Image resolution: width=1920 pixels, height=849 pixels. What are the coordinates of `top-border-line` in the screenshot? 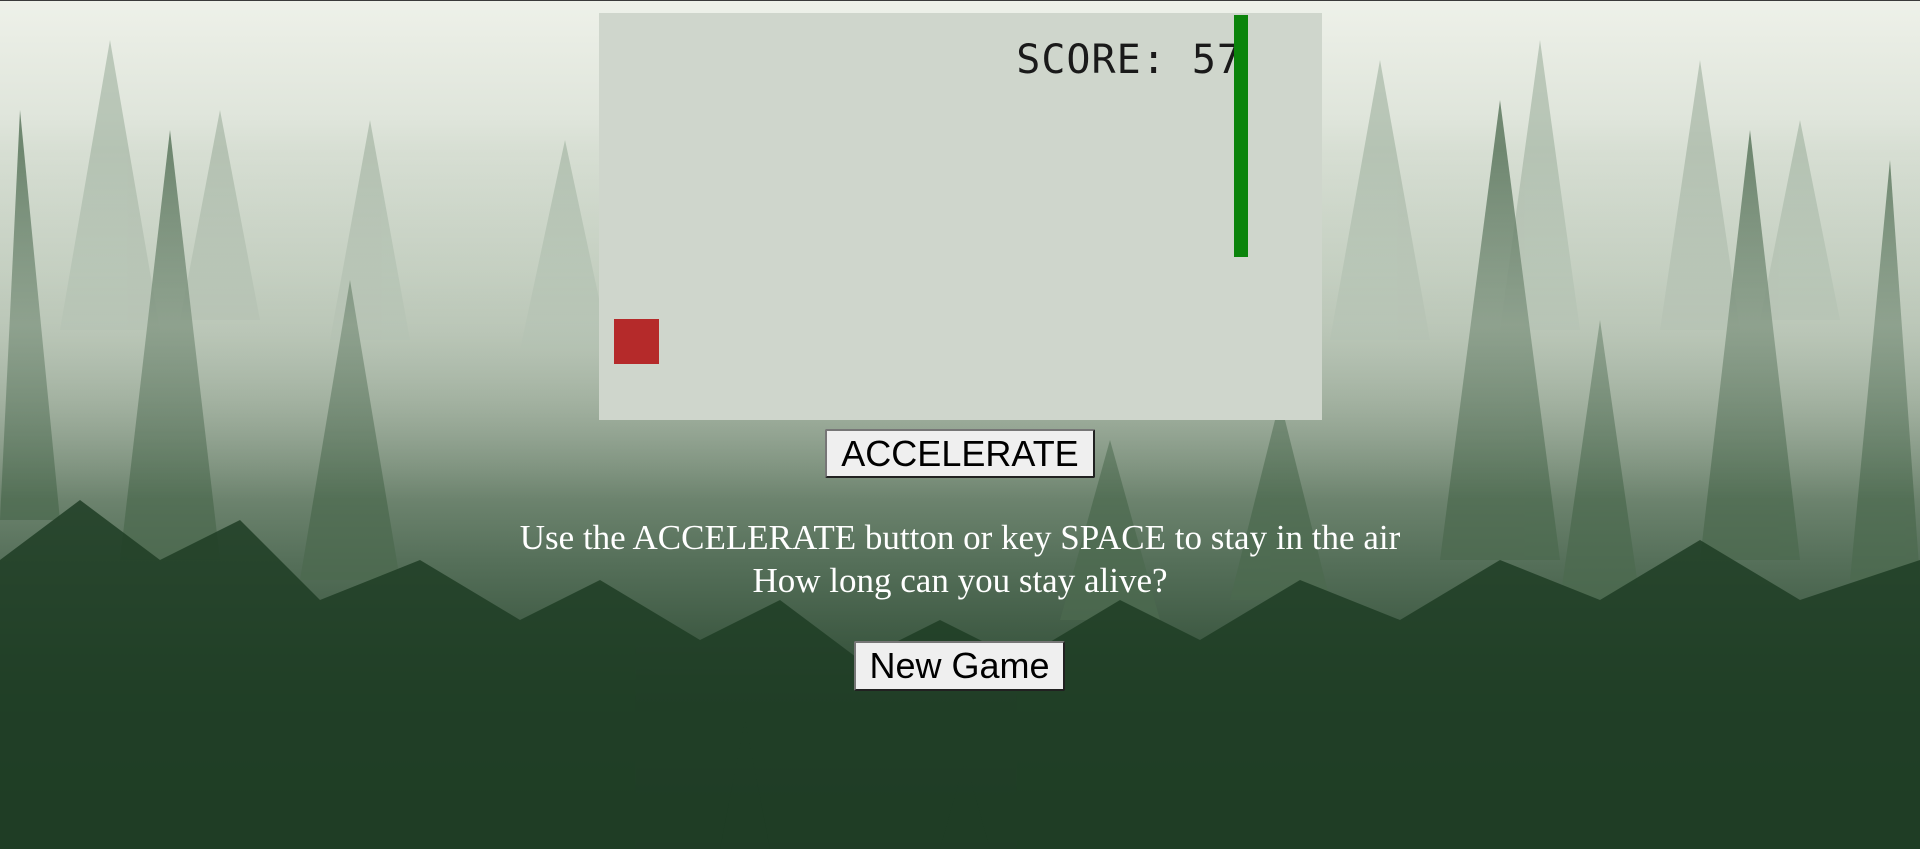 It's located at (960, 0).